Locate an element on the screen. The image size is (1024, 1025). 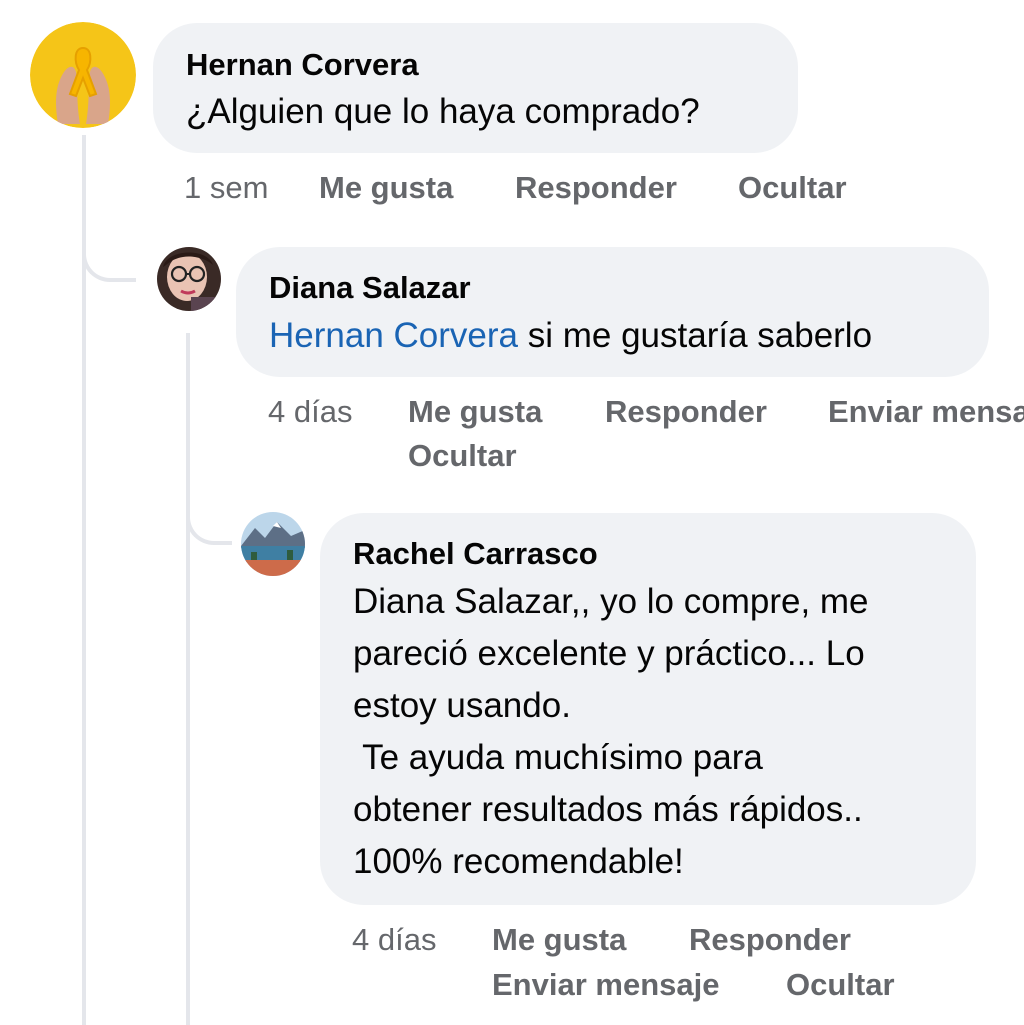
avatar-hernan is located at coordinates (83, 75).